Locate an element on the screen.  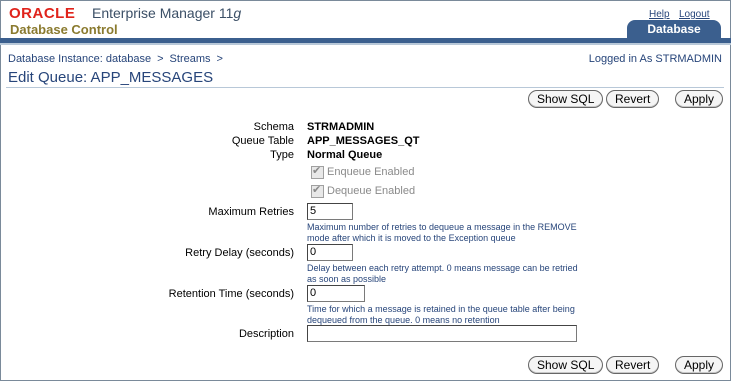
dequeue-enabled-checkbox: ✔ is located at coordinates (317, 190).